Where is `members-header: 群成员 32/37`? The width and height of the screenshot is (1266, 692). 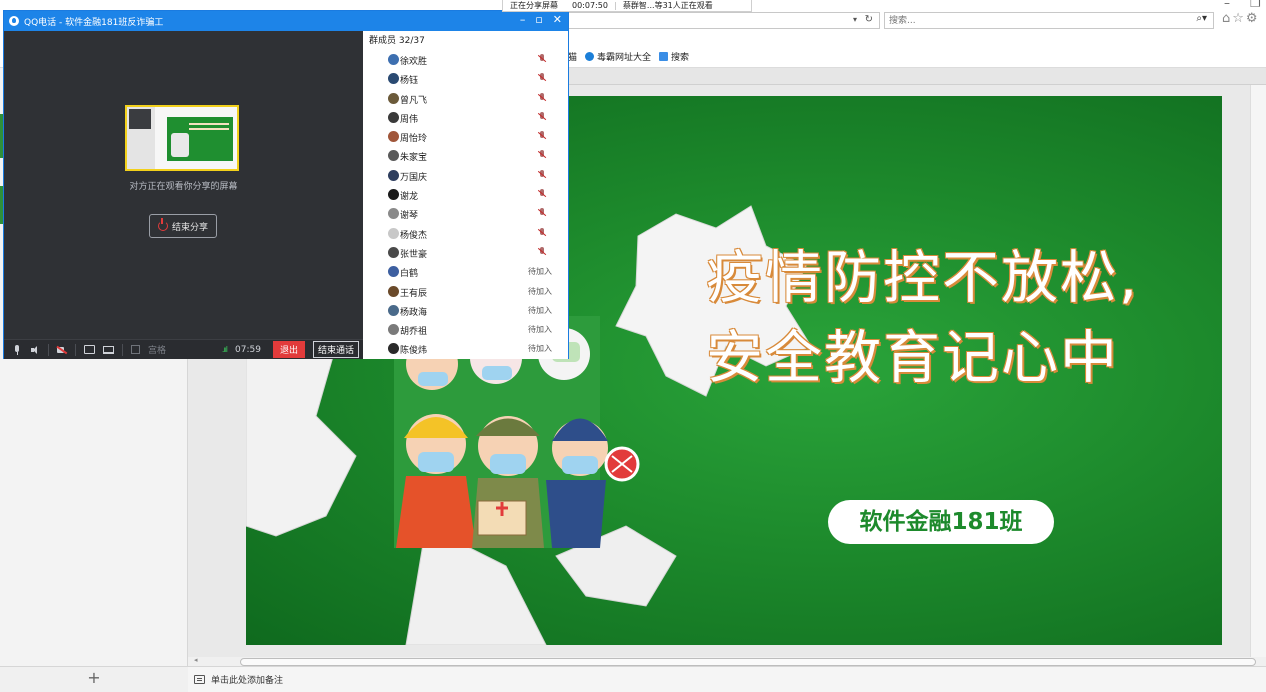 members-header: 群成员 32/37 is located at coordinates (397, 41).